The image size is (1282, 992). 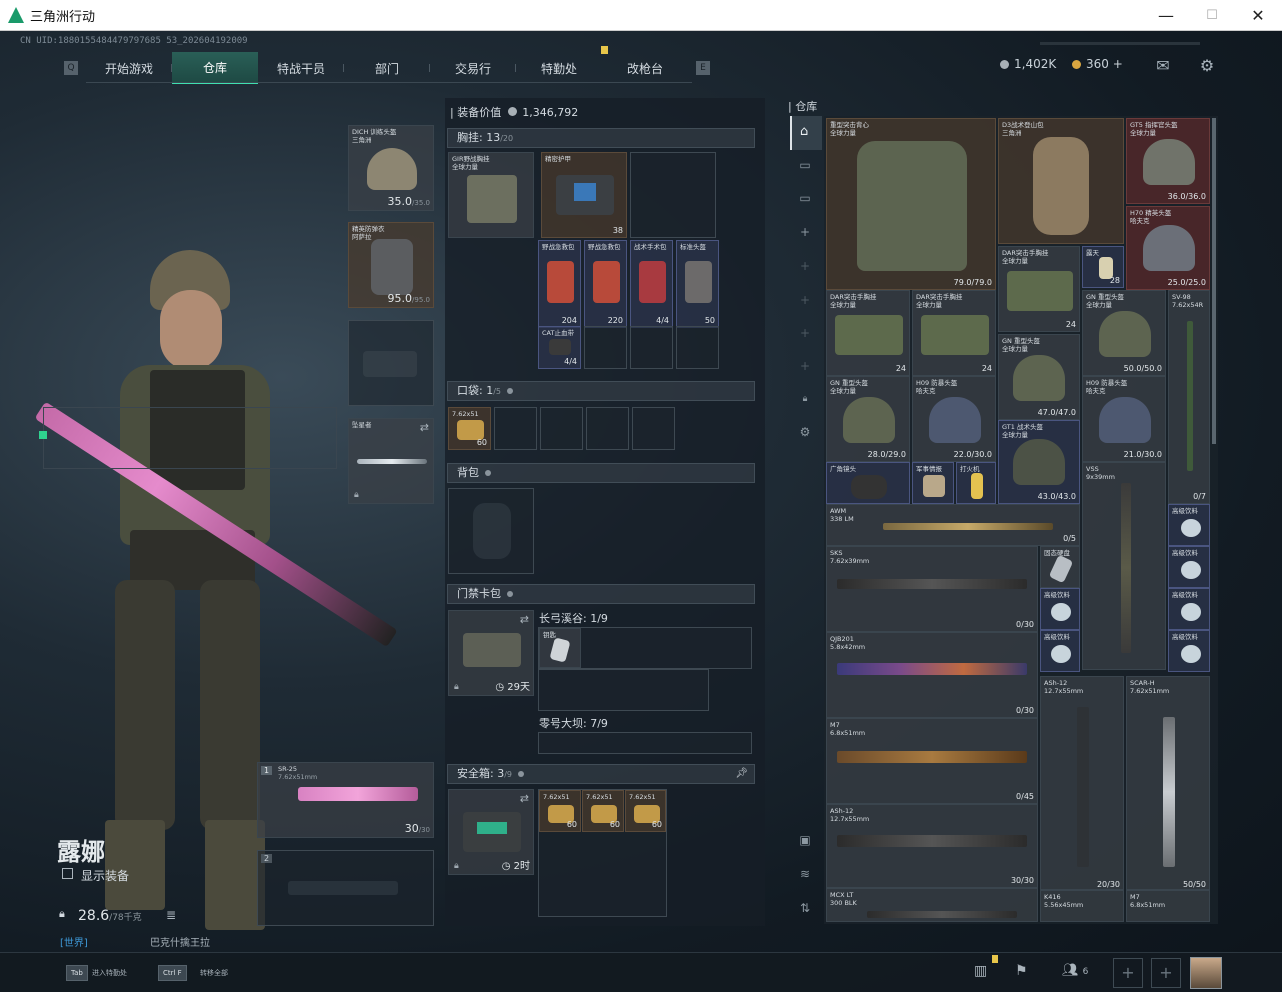 What do you see at coordinates (473, 68) in the screenshot?
I see `tab-market: 交易行` at bounding box center [473, 68].